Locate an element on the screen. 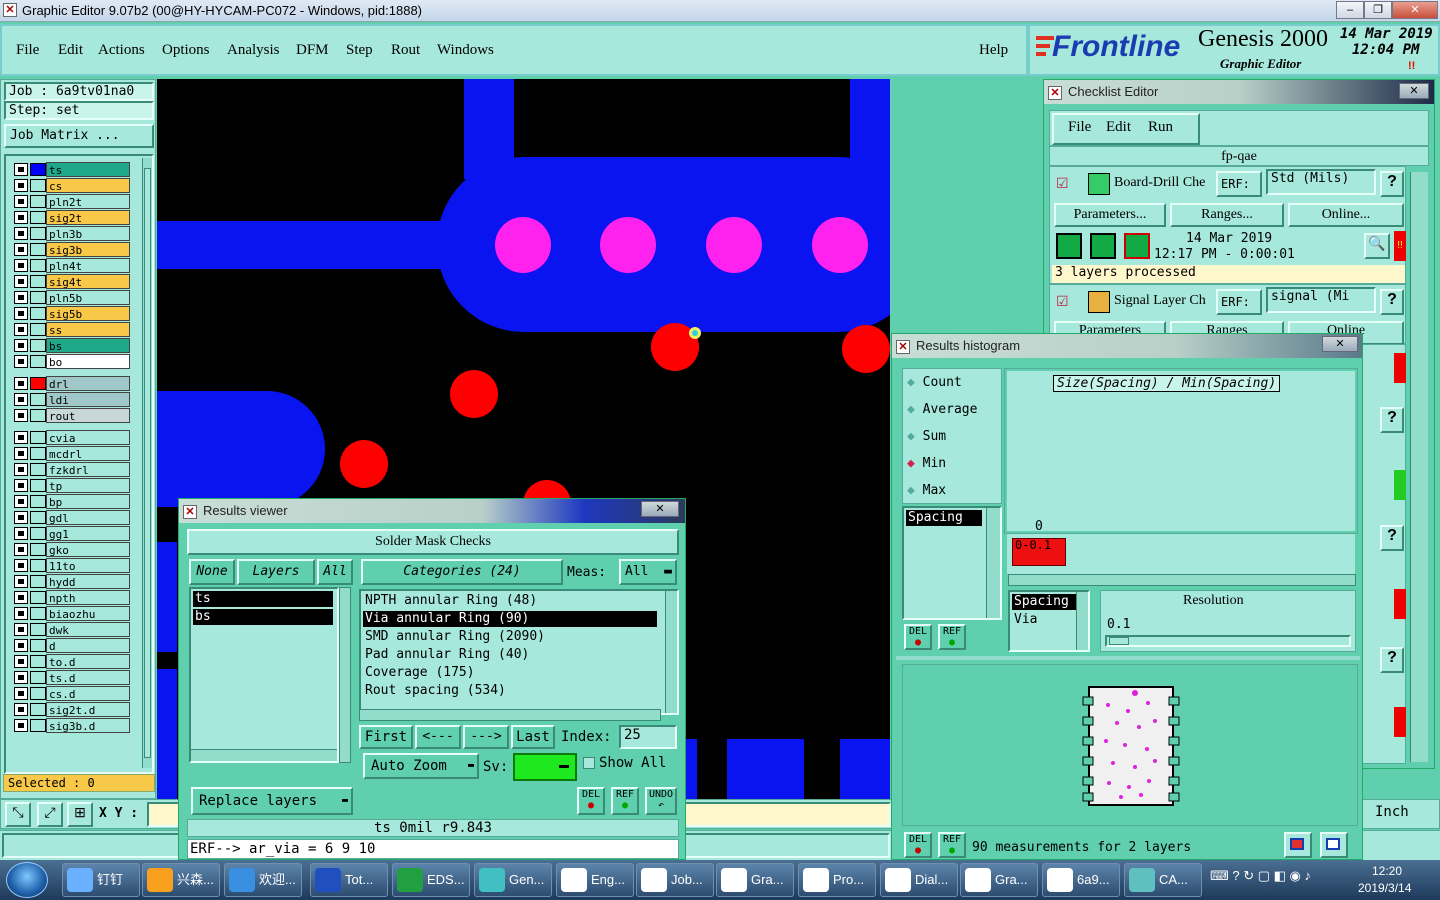 This screenshot has width=1440, height=900. grid-icon: ⊞ is located at coordinates (80, 814).